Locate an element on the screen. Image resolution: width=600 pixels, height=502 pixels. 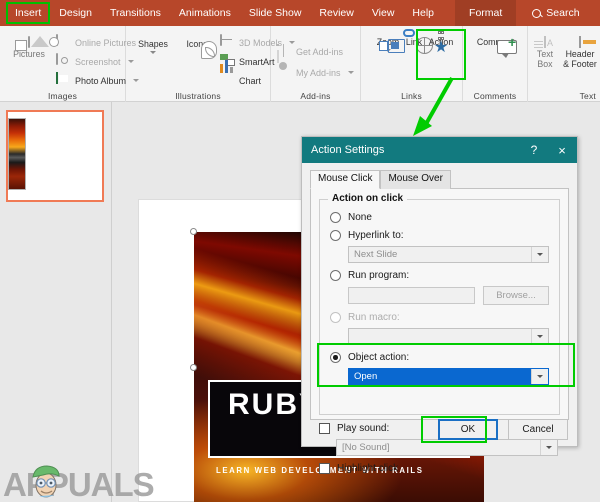
search-box: Search is located at coordinates (556, 13).